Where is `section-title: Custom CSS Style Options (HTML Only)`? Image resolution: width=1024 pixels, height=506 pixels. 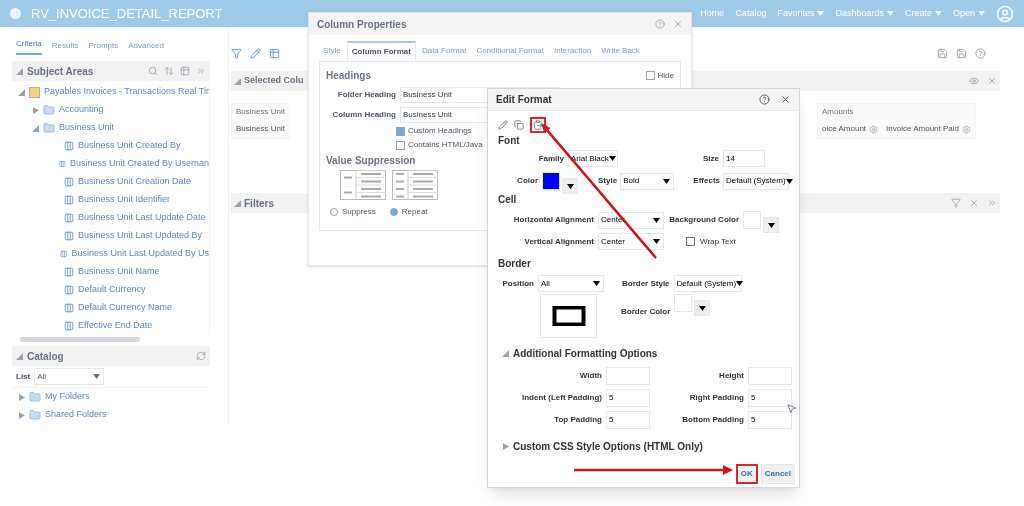 section-title: Custom CSS Style Options (HTML Only) is located at coordinates (608, 447).